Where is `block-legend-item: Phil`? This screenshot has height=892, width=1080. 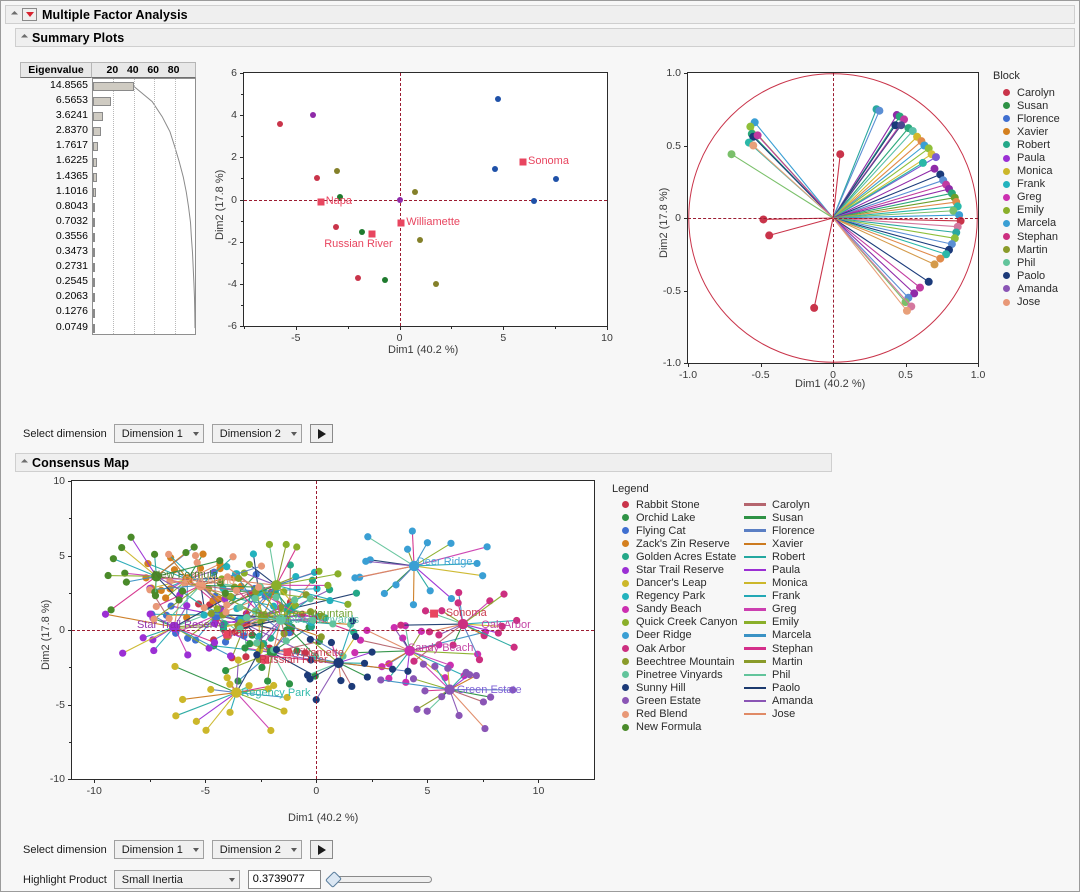
block-legend-item: Phil is located at coordinates (1026, 262).